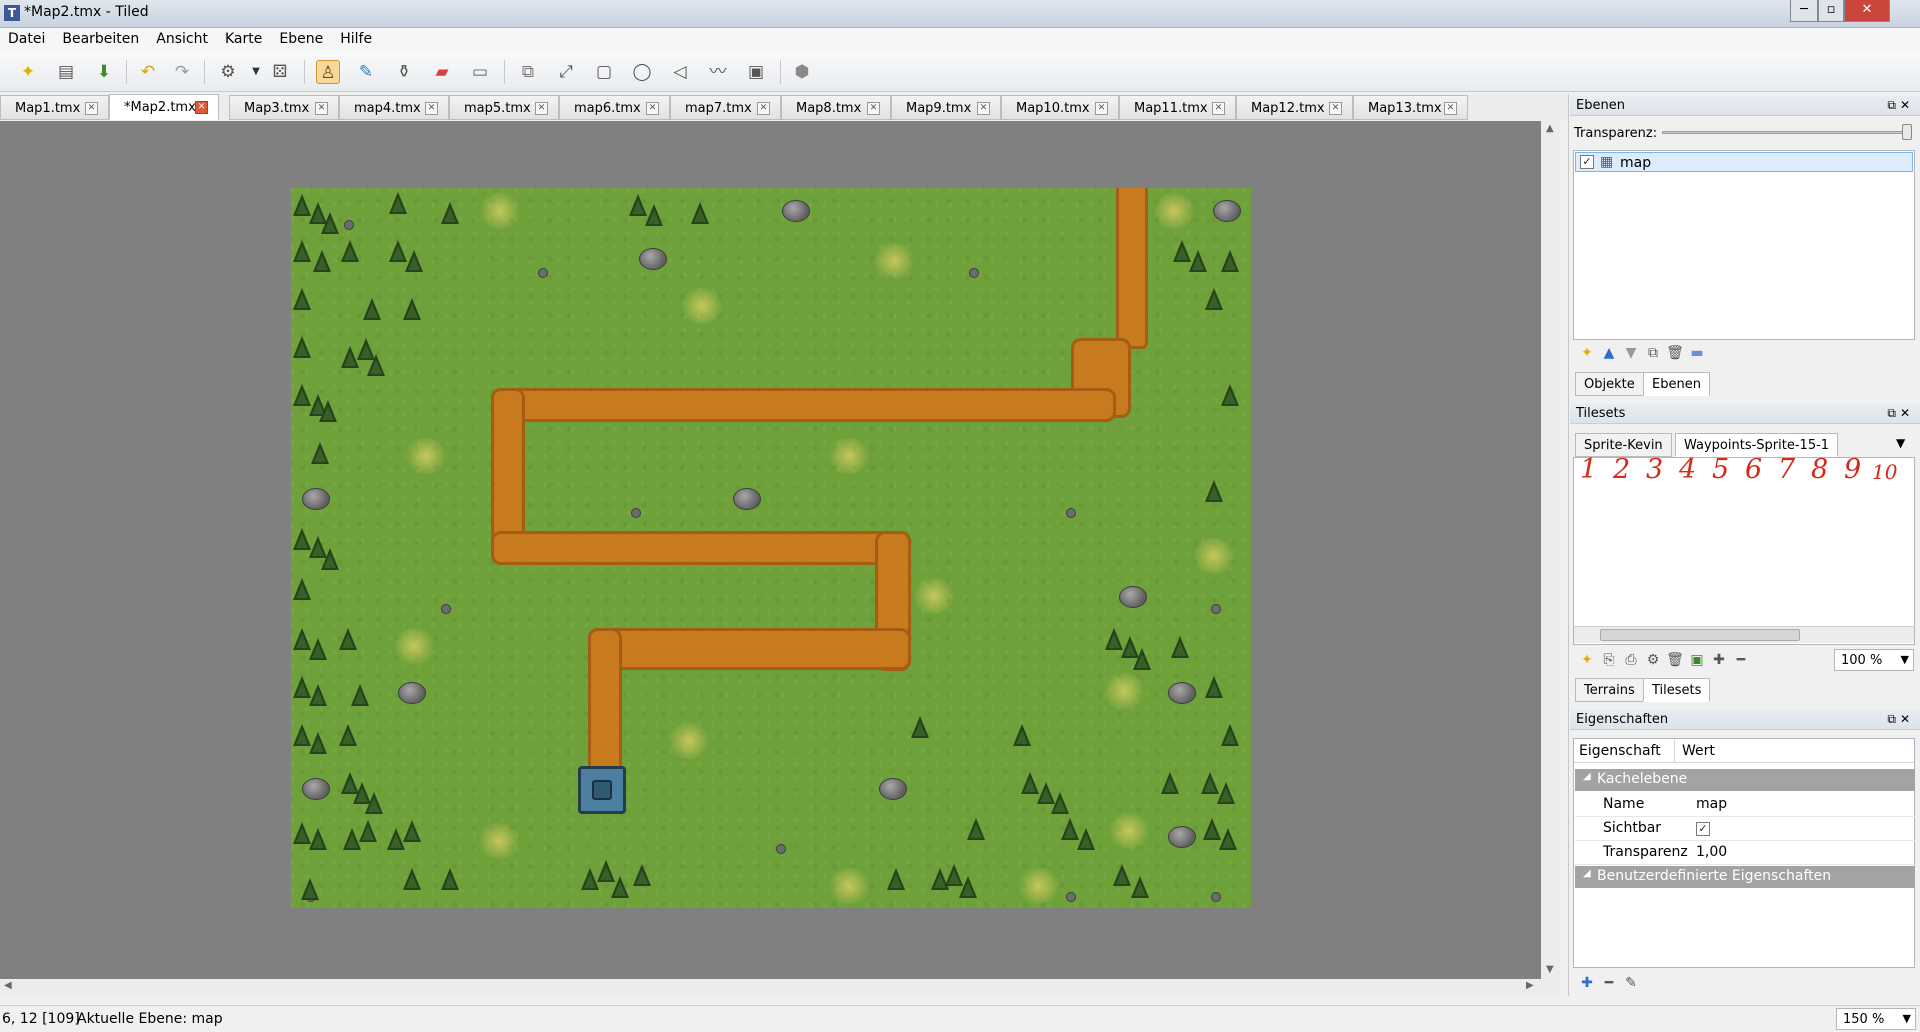 The height and width of the screenshot is (1032, 1920). I want to click on tab-map4: map4.tmx ✕, so click(394, 107).